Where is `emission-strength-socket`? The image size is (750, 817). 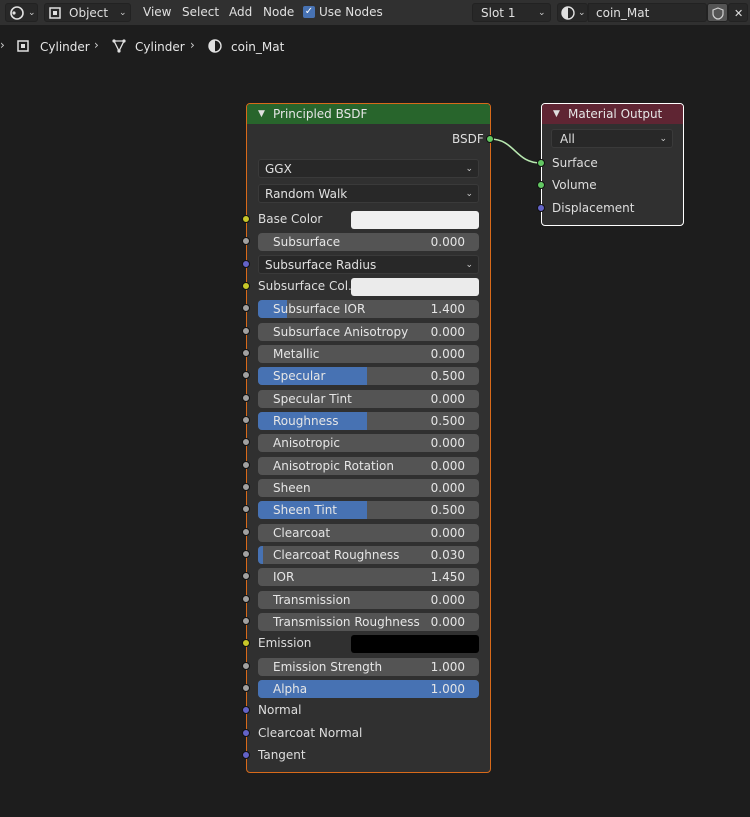
emission-strength-socket is located at coordinates (246, 666).